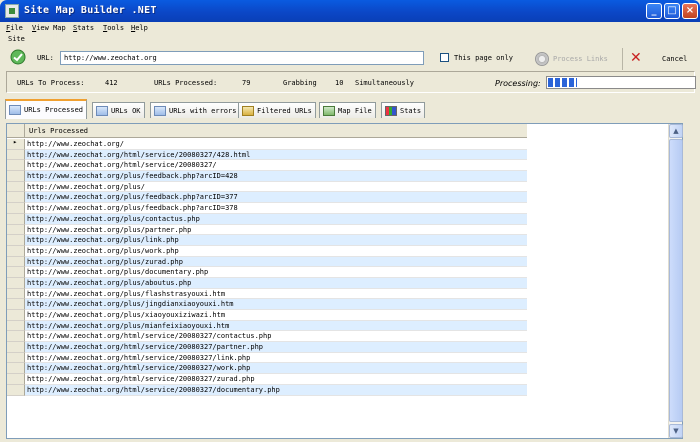 Image resolution: width=700 pixels, height=442 pixels. Describe the element at coordinates (518, 83) in the screenshot. I see `processing-label: Processing:` at that location.